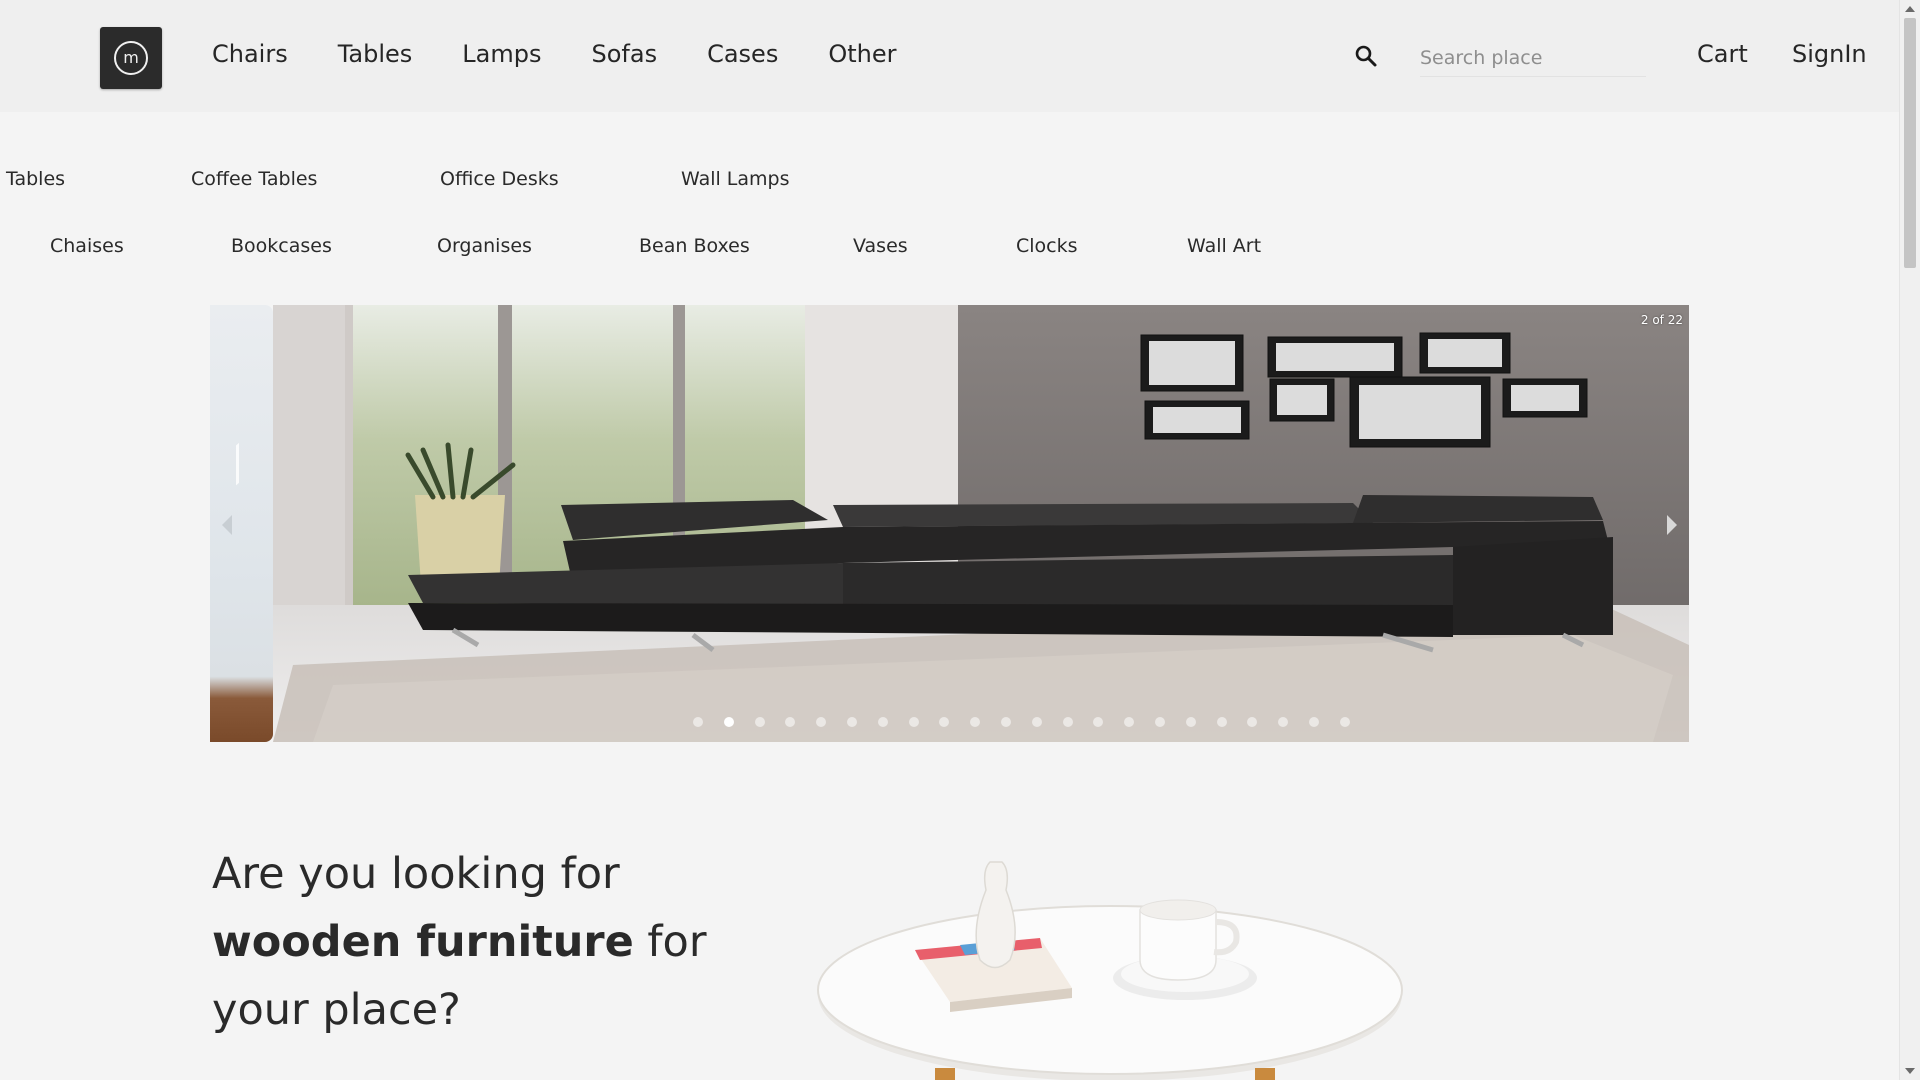 The image size is (1920, 1080). I want to click on main-nav: Chairs Tables Lamps Sofas Cases Other, so click(579, 54).